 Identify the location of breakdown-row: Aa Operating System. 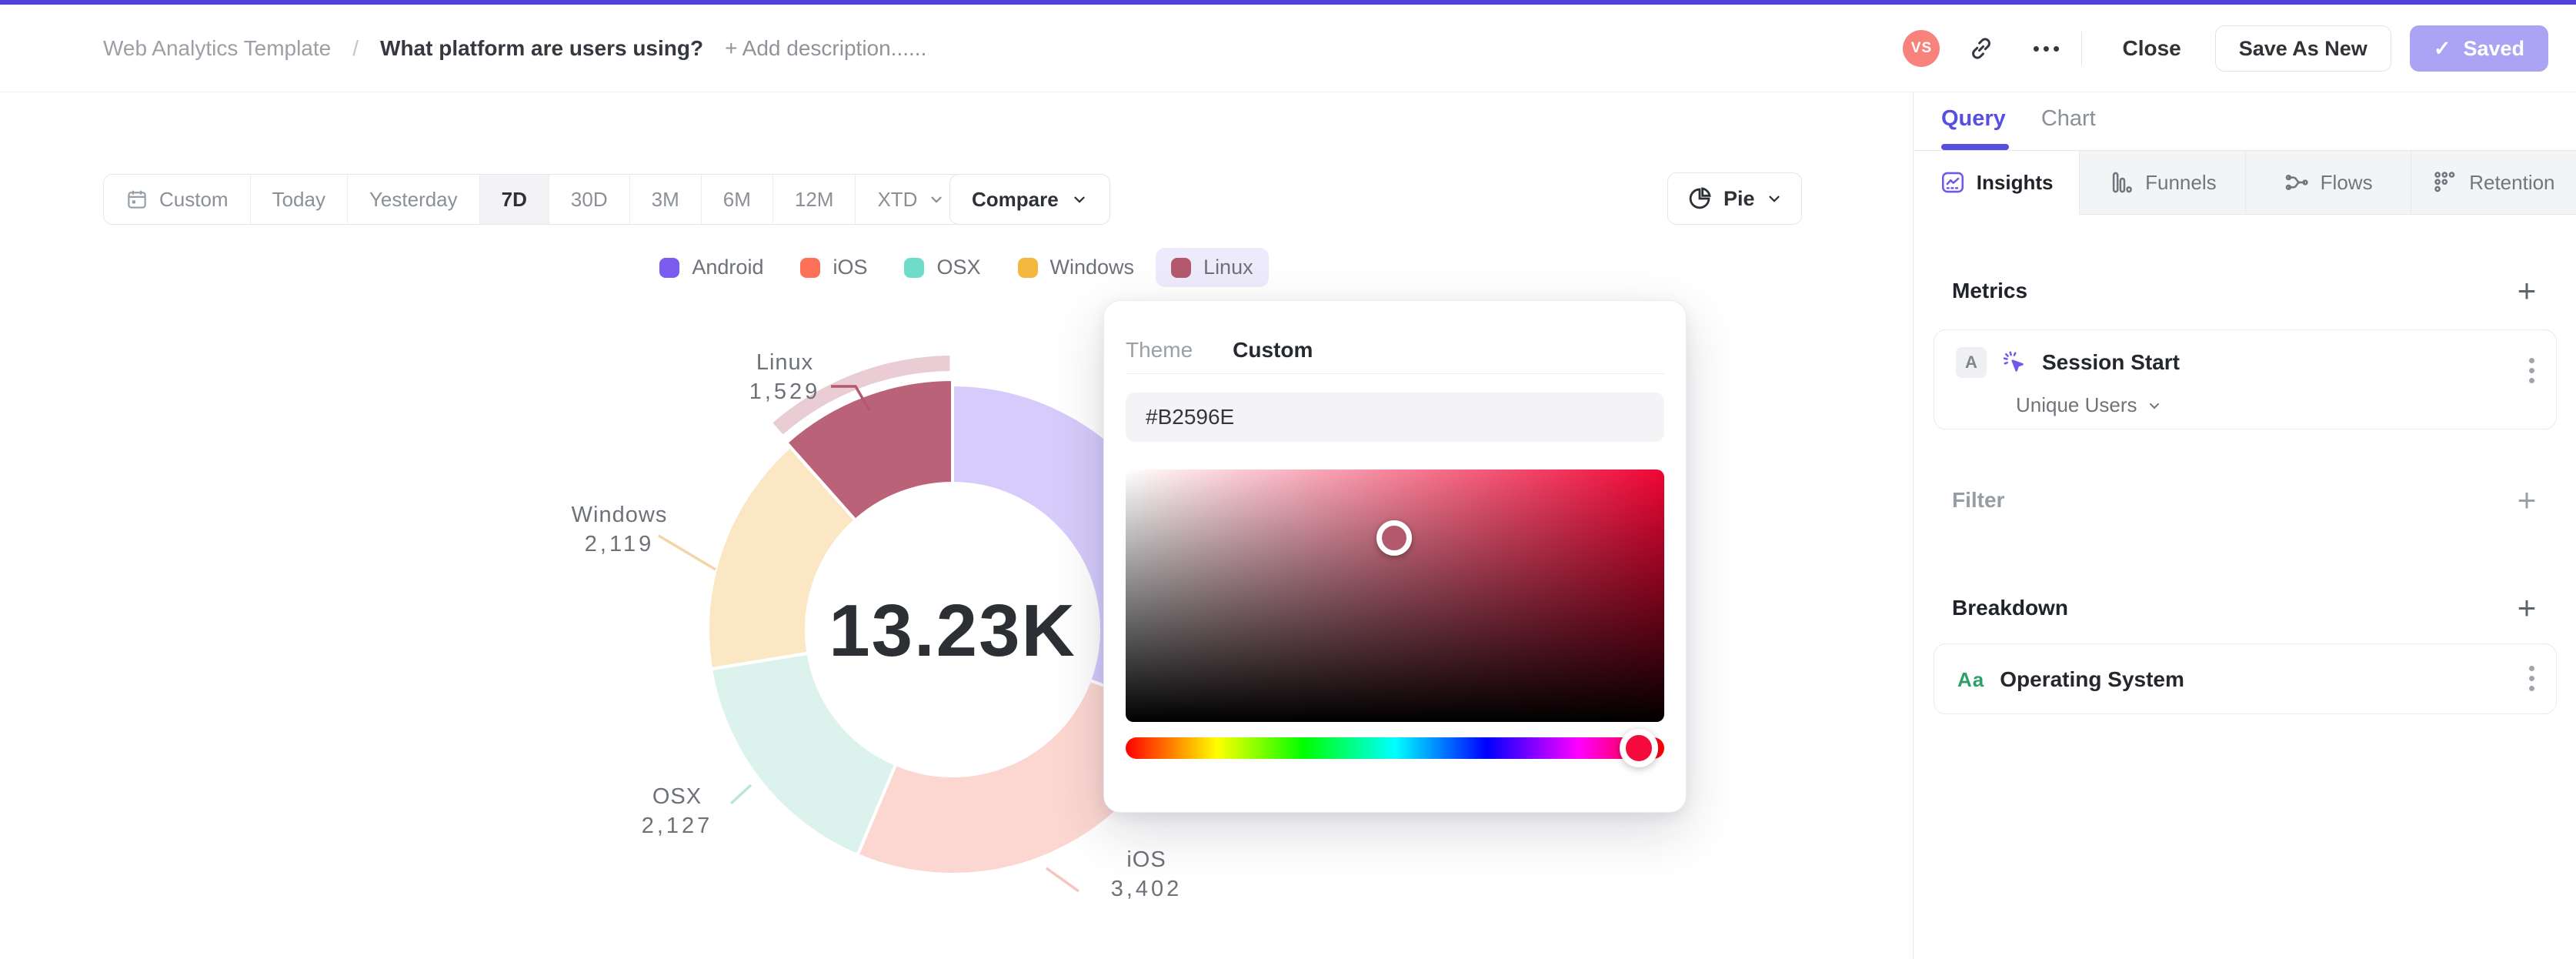
(2070, 679).